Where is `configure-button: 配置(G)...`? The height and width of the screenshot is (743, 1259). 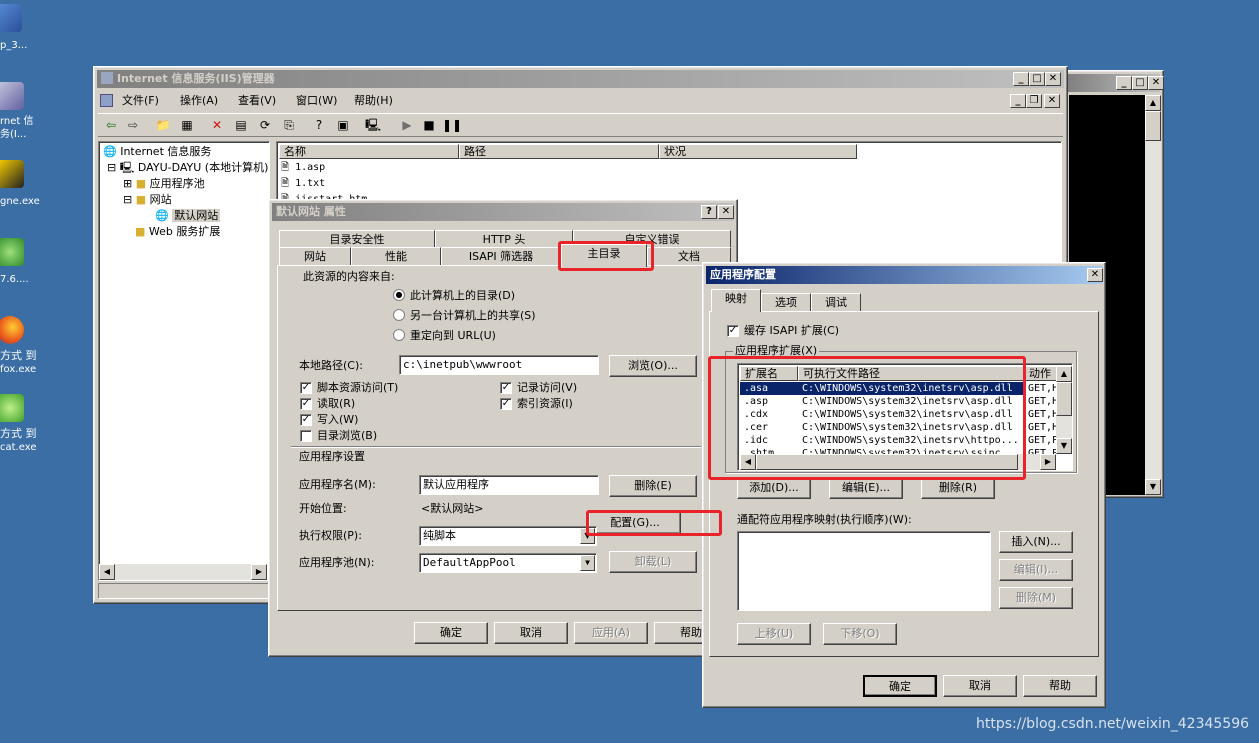
configure-button: 配置(G)... is located at coordinates (635, 523).